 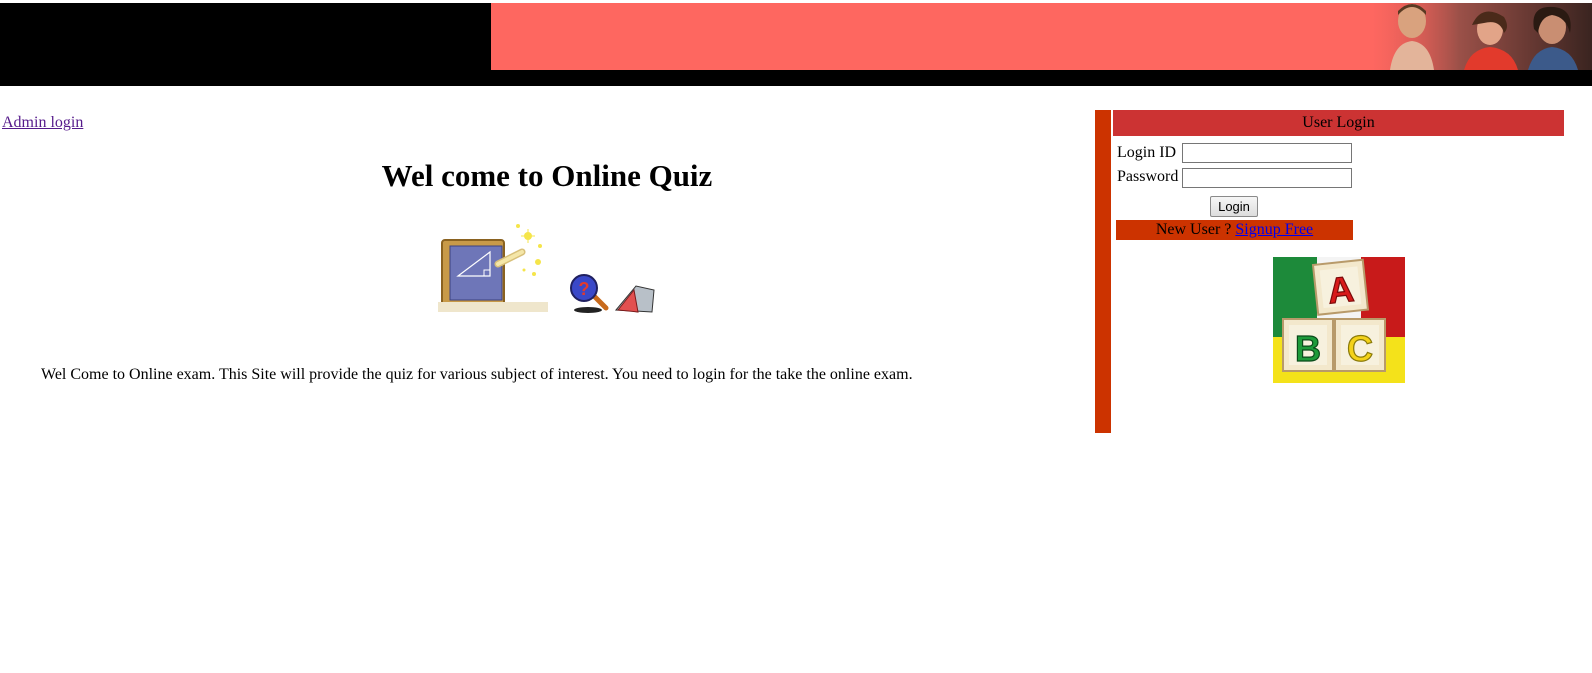 I want to click on svg-text: B, so click(x=1308, y=348).